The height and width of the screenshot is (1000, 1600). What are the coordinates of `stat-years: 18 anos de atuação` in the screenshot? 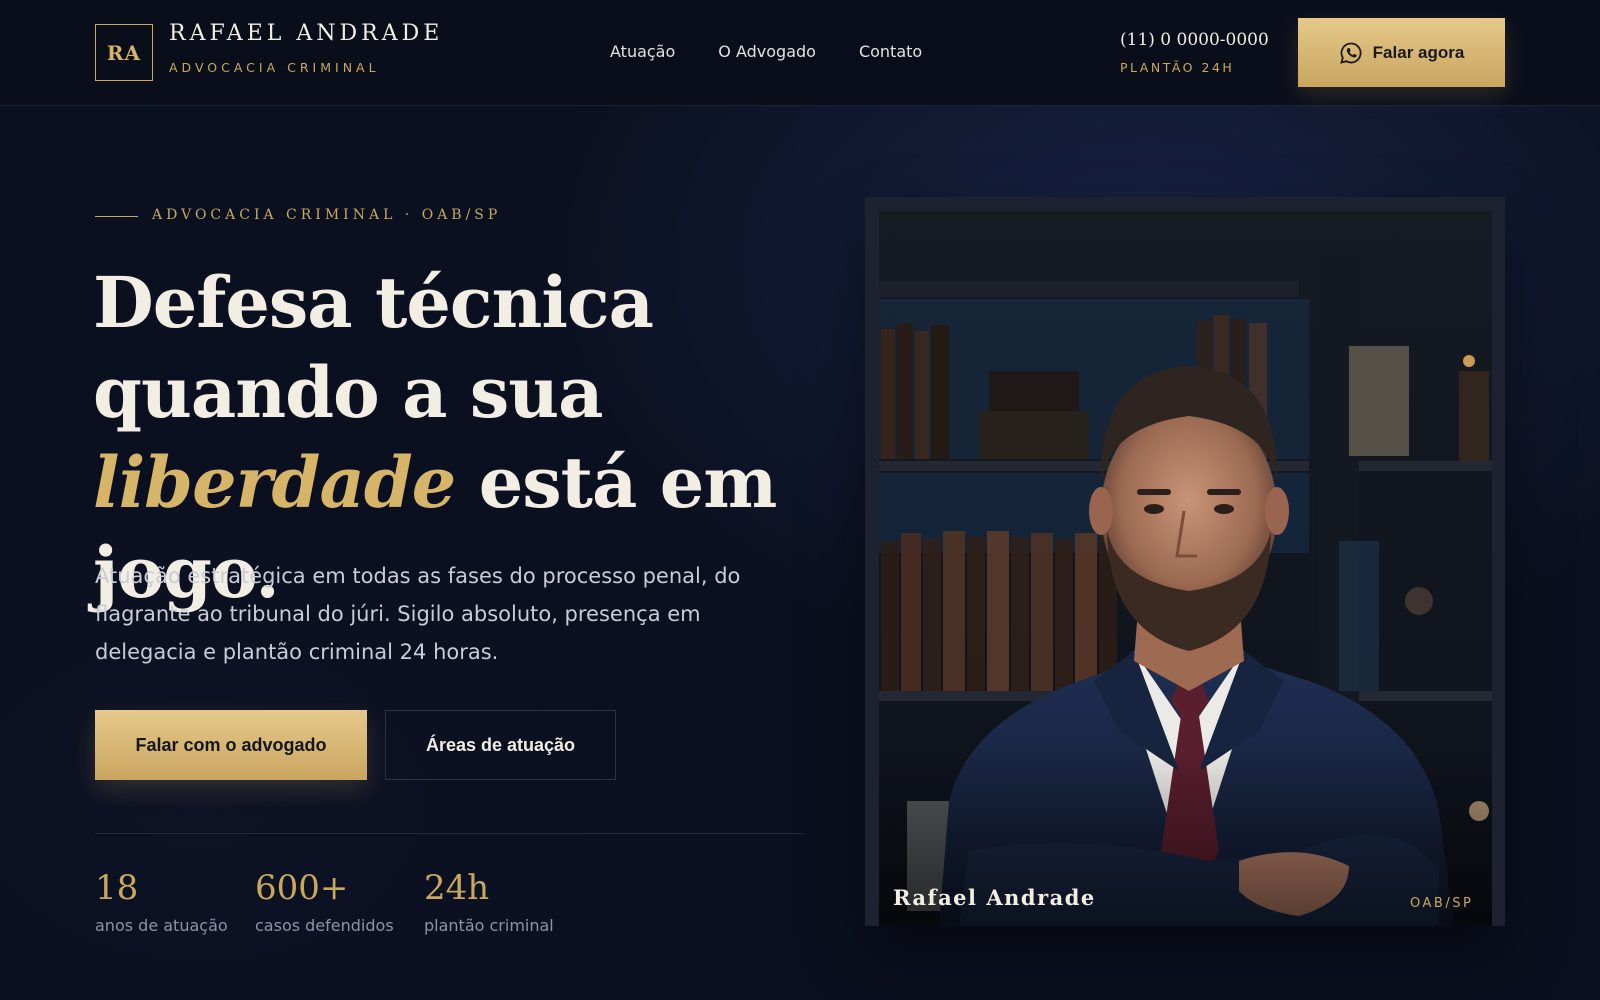 It's located at (161, 901).